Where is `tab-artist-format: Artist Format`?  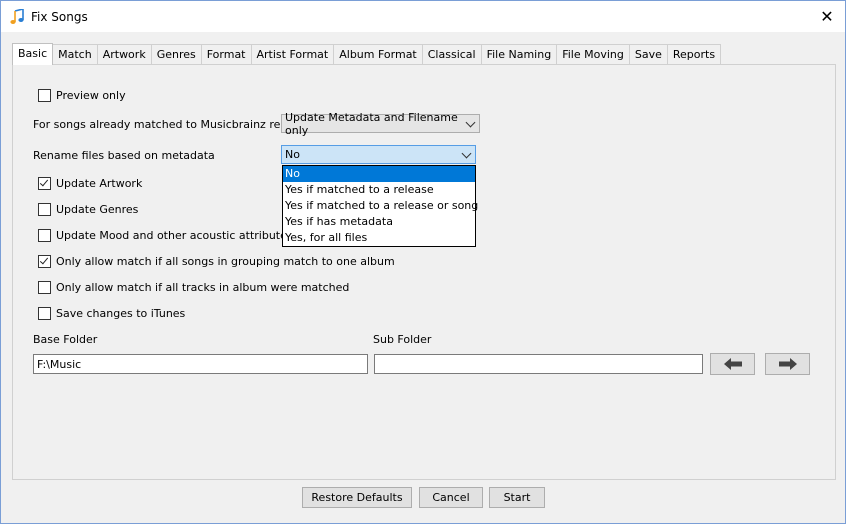 tab-artist-format: Artist Format is located at coordinates (292, 54).